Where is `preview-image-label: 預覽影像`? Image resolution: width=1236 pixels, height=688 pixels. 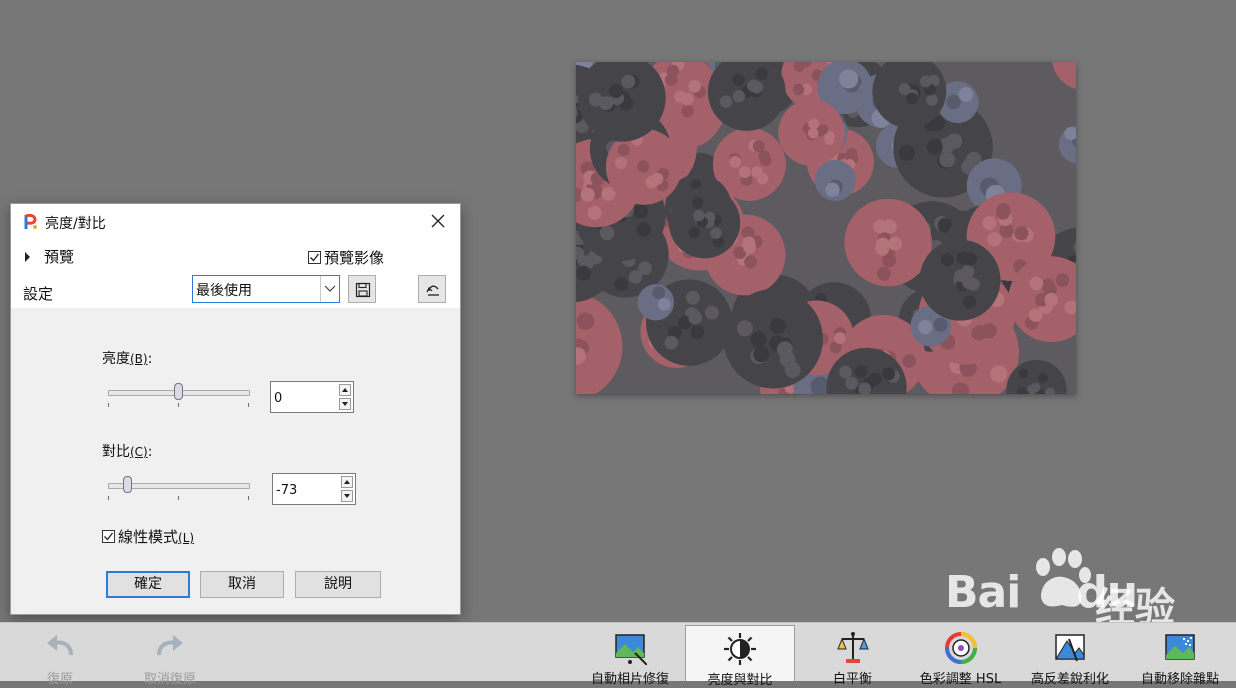 preview-image-label: 預覽影像 is located at coordinates (354, 257).